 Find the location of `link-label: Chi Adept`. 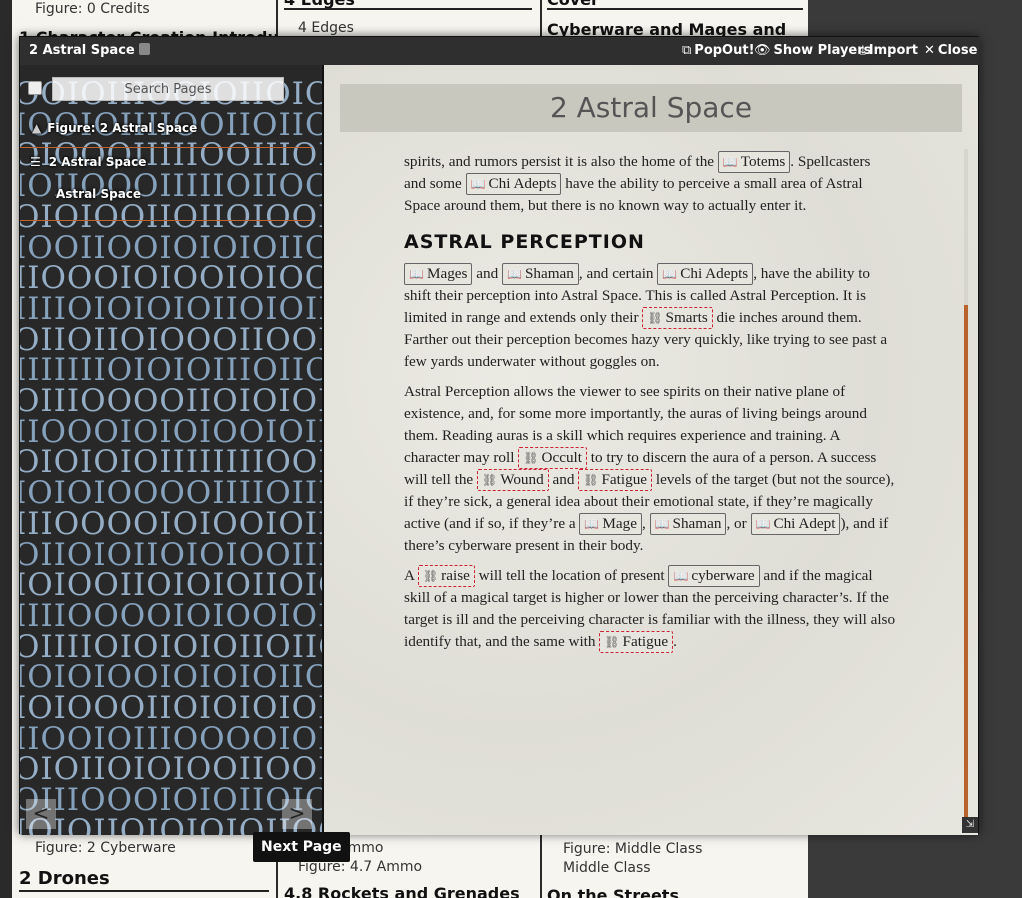

link-label: Chi Adept is located at coordinates (804, 523).